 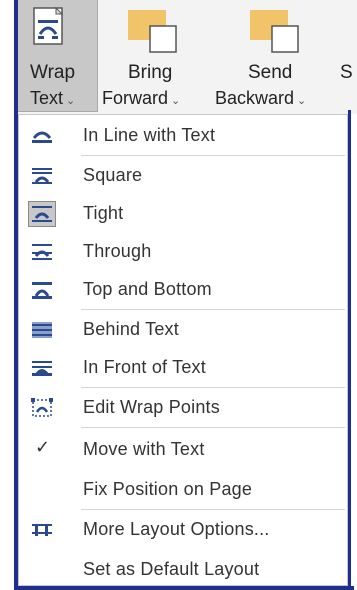 I want to click on top-bottom-wrap-icon, so click(x=42, y=290).